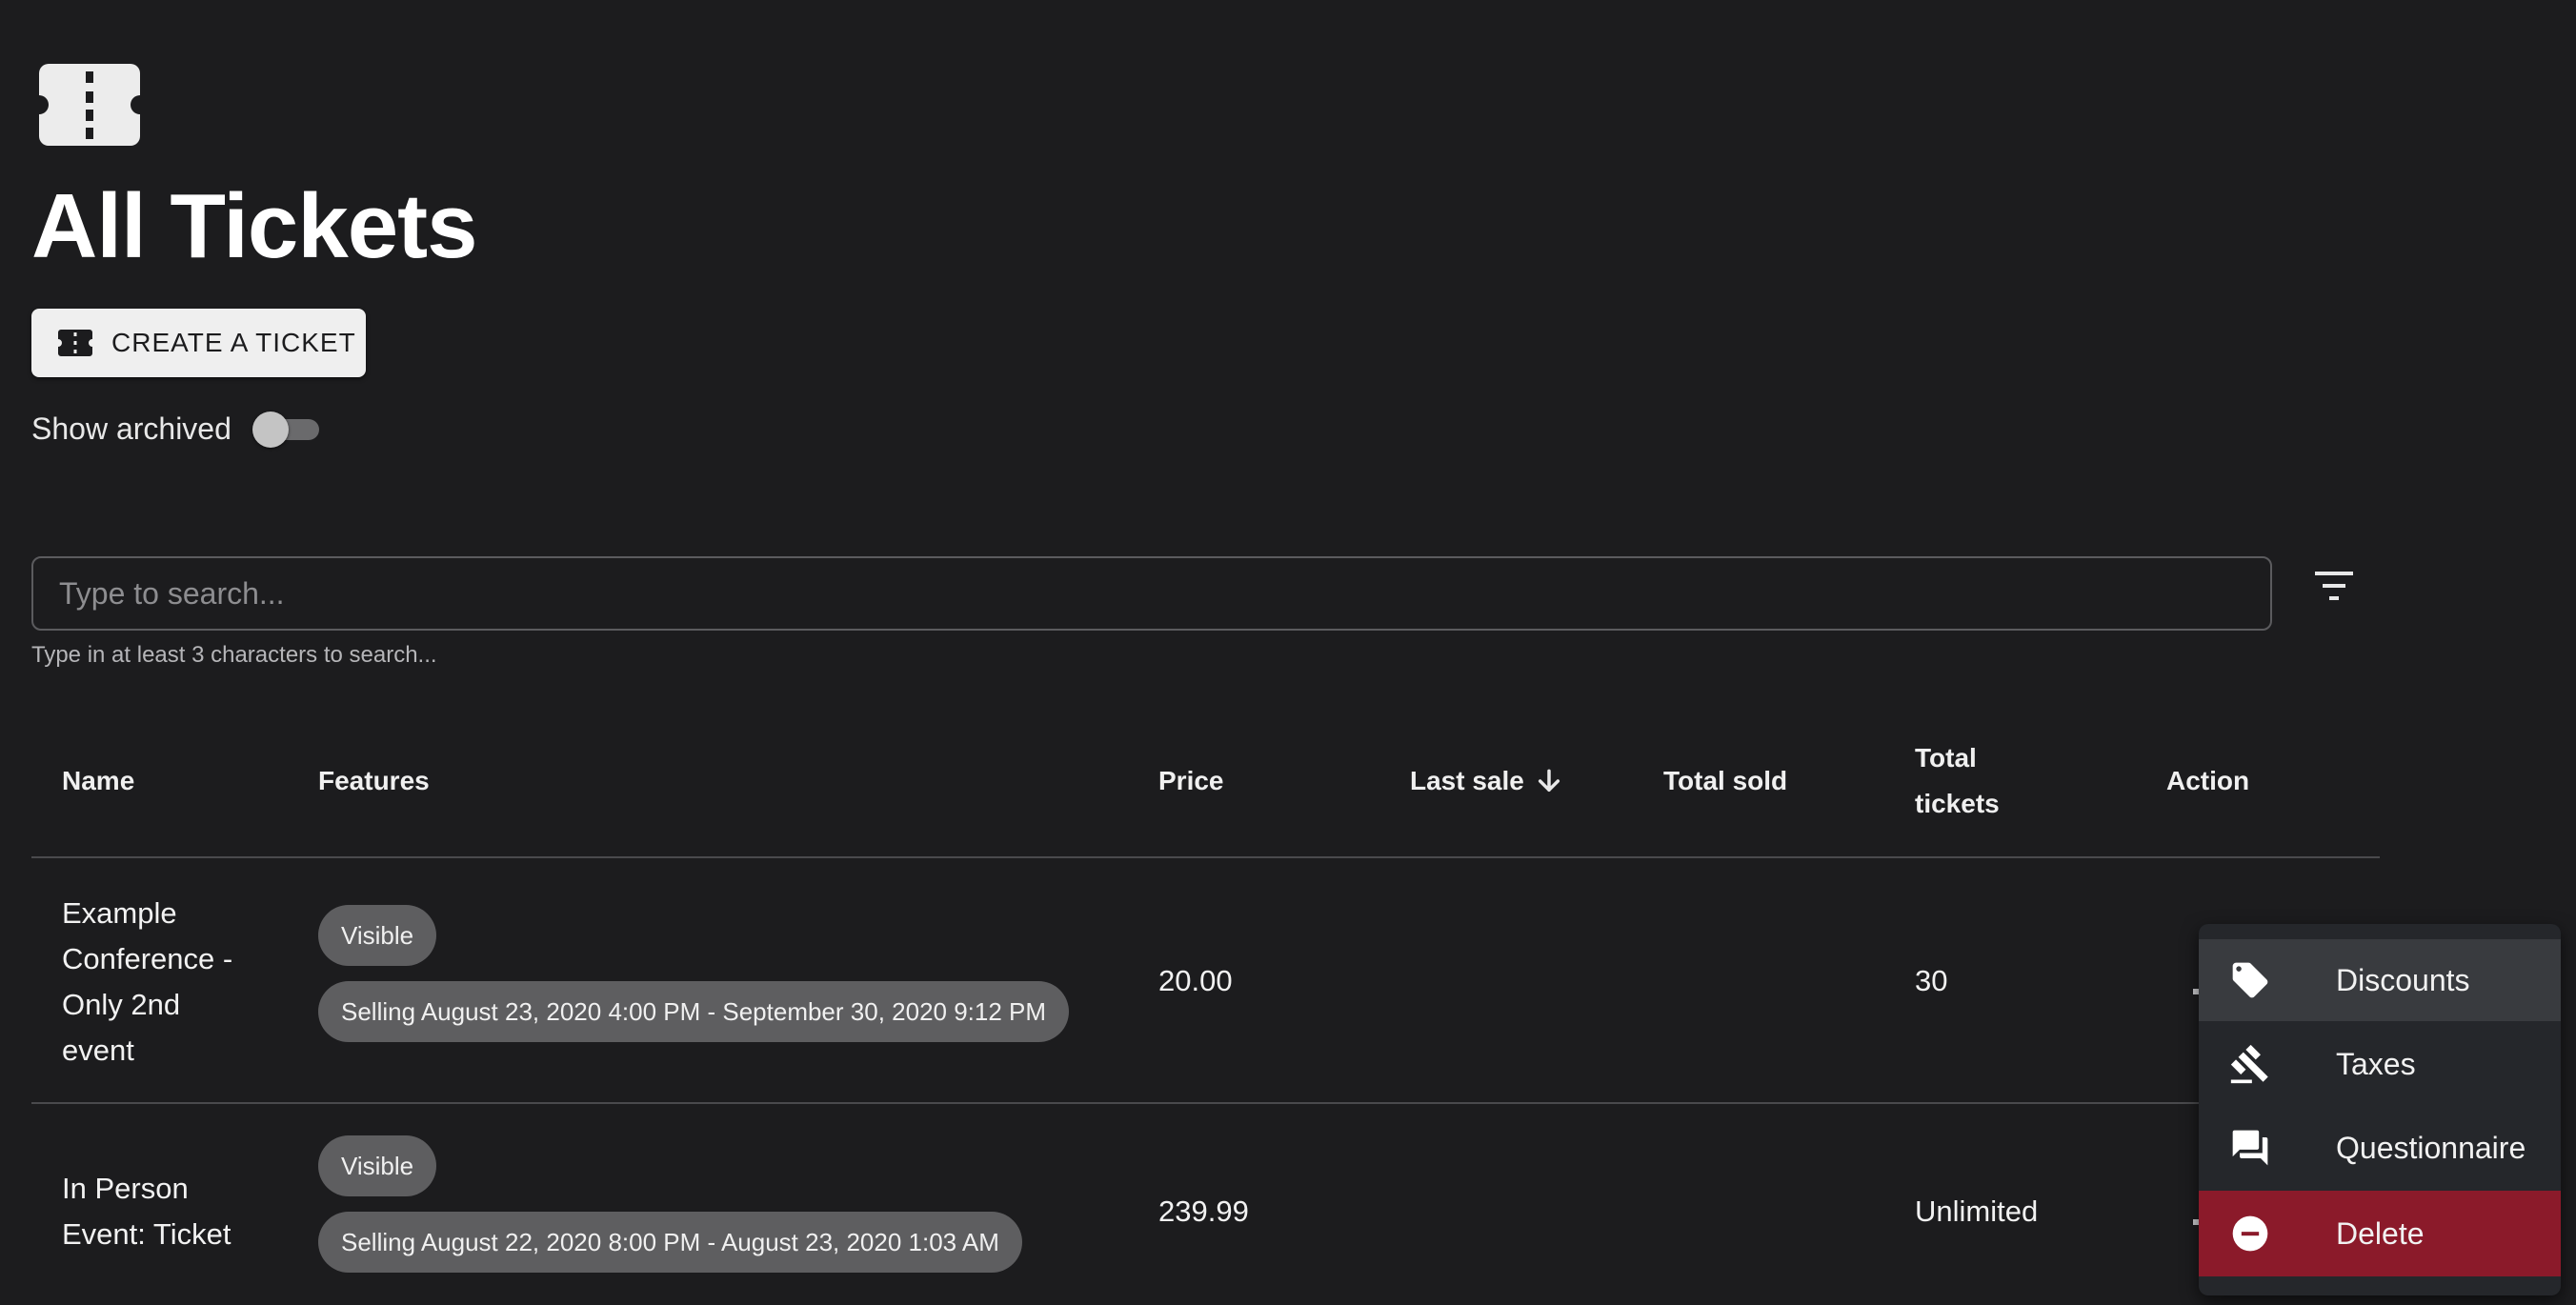  I want to click on switch-thumb, so click(271, 430).